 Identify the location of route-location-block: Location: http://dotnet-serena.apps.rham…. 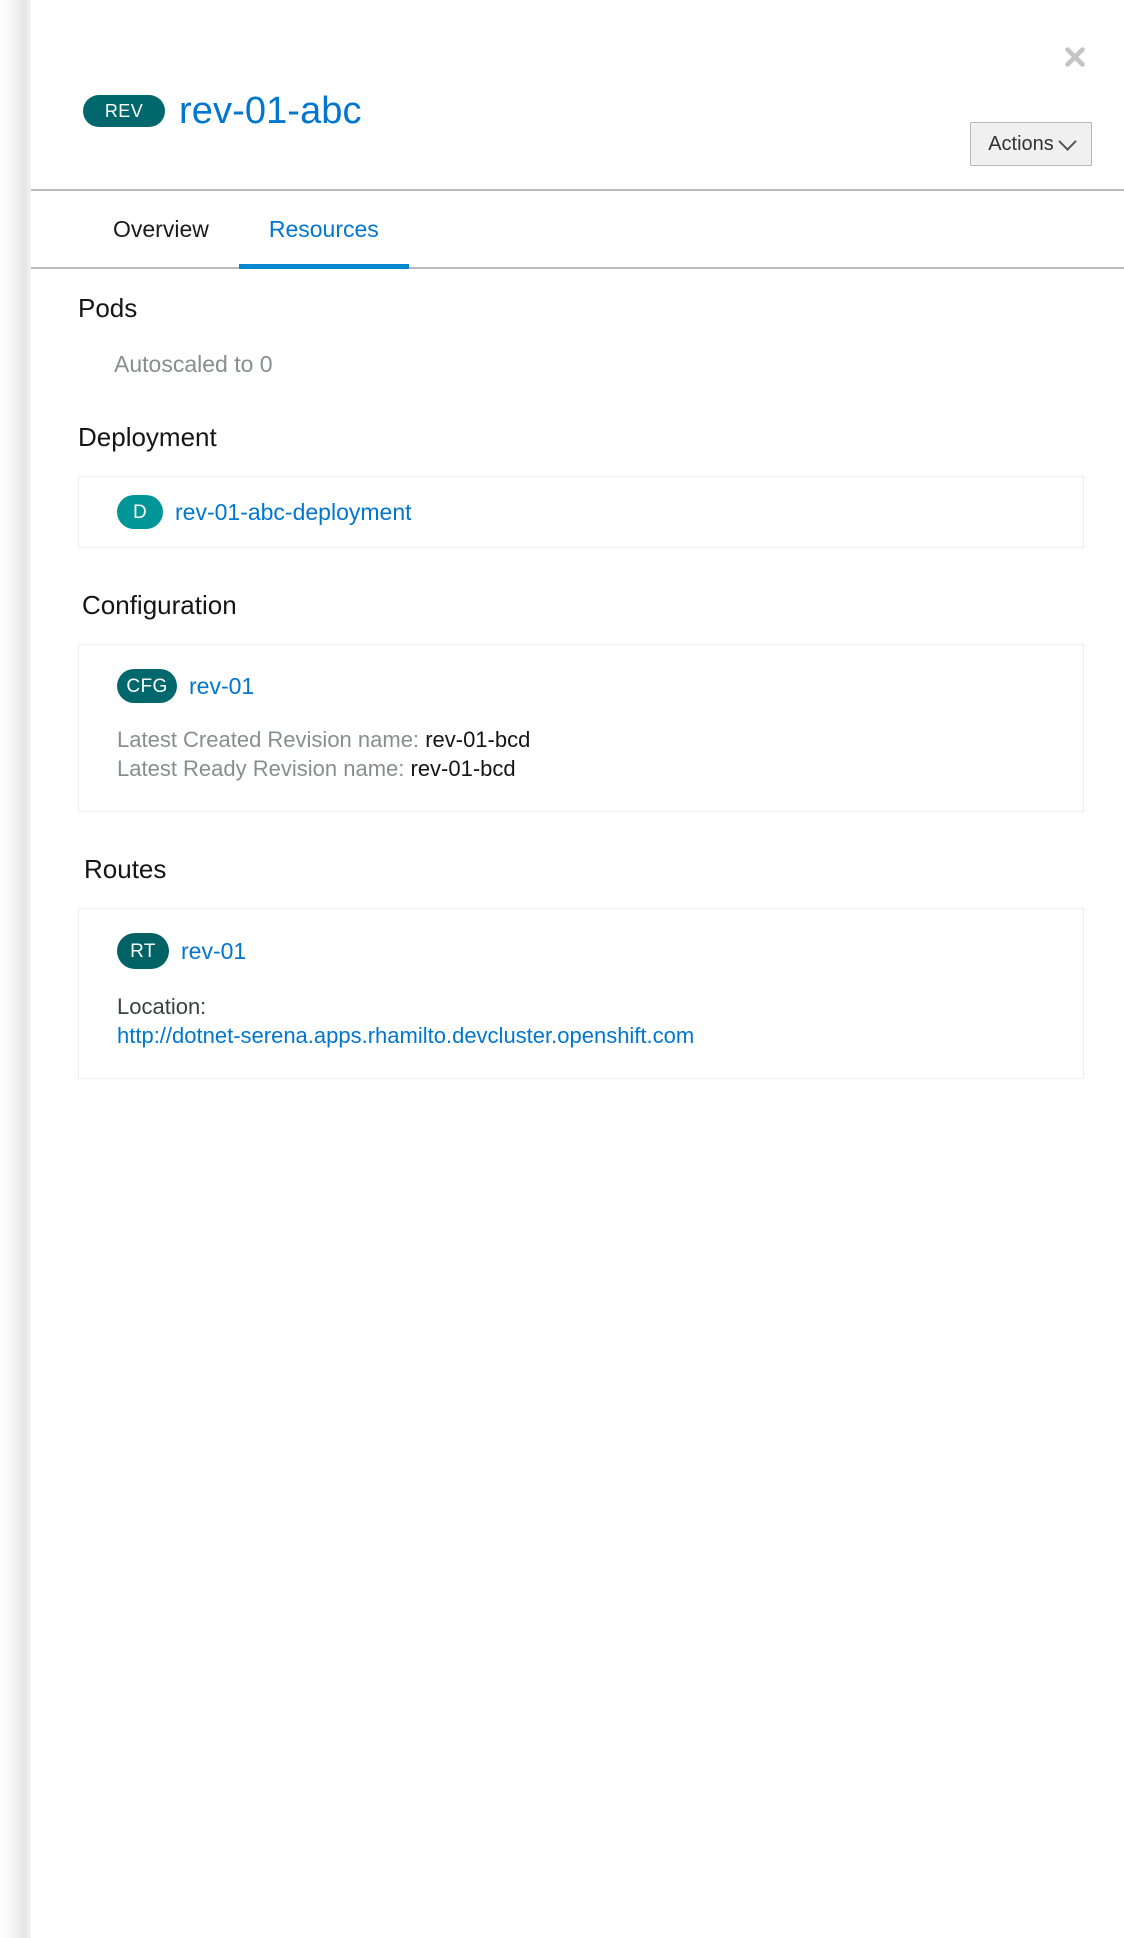
(587, 1021).